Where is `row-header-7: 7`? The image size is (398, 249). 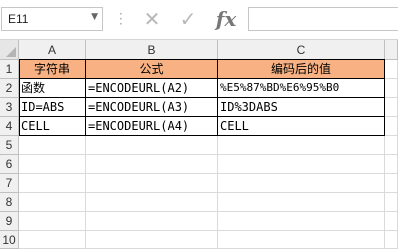
row-header-7: 7 is located at coordinates (9, 183).